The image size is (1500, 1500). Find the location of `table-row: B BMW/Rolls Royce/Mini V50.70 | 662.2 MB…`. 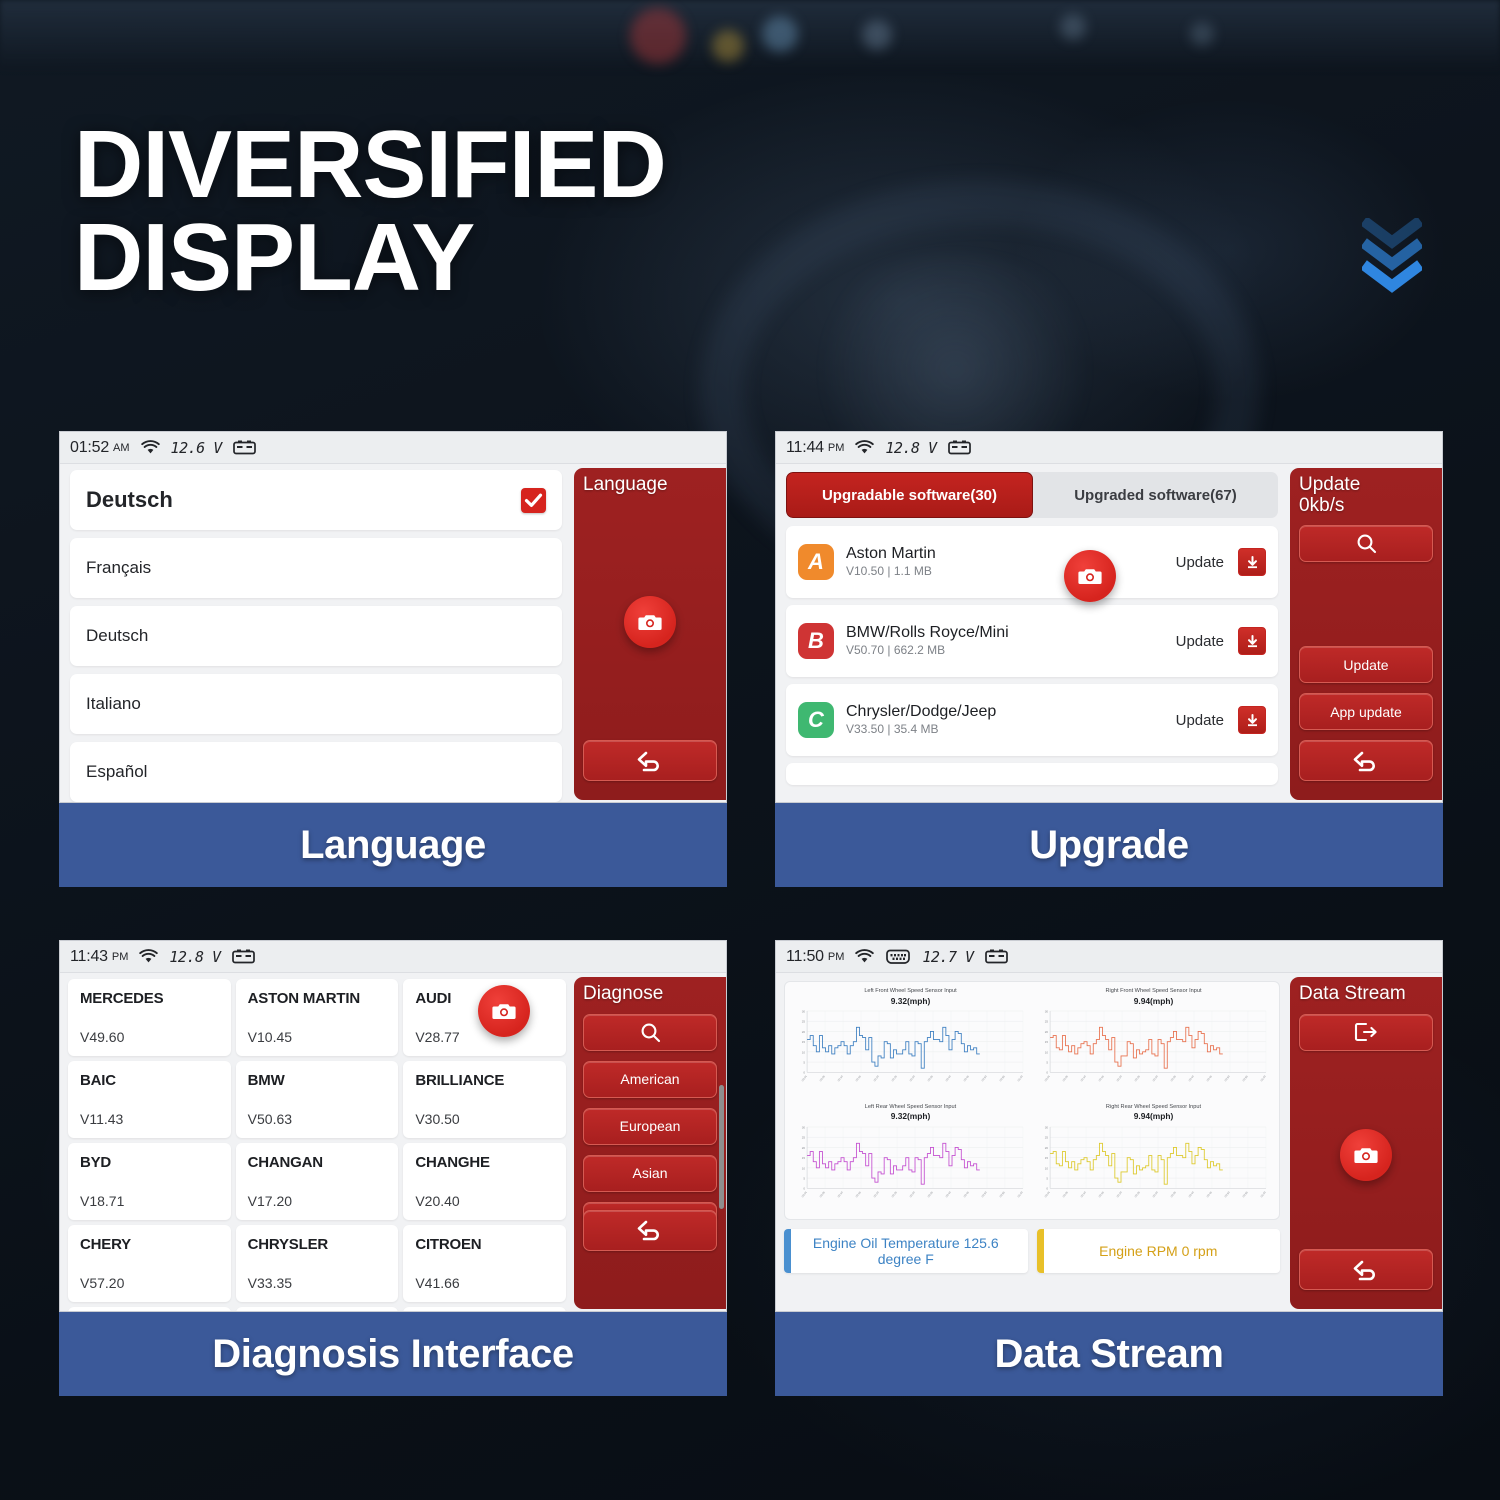

table-row: B BMW/Rolls Royce/Mini V50.70 | 662.2 MB… is located at coordinates (1032, 641).